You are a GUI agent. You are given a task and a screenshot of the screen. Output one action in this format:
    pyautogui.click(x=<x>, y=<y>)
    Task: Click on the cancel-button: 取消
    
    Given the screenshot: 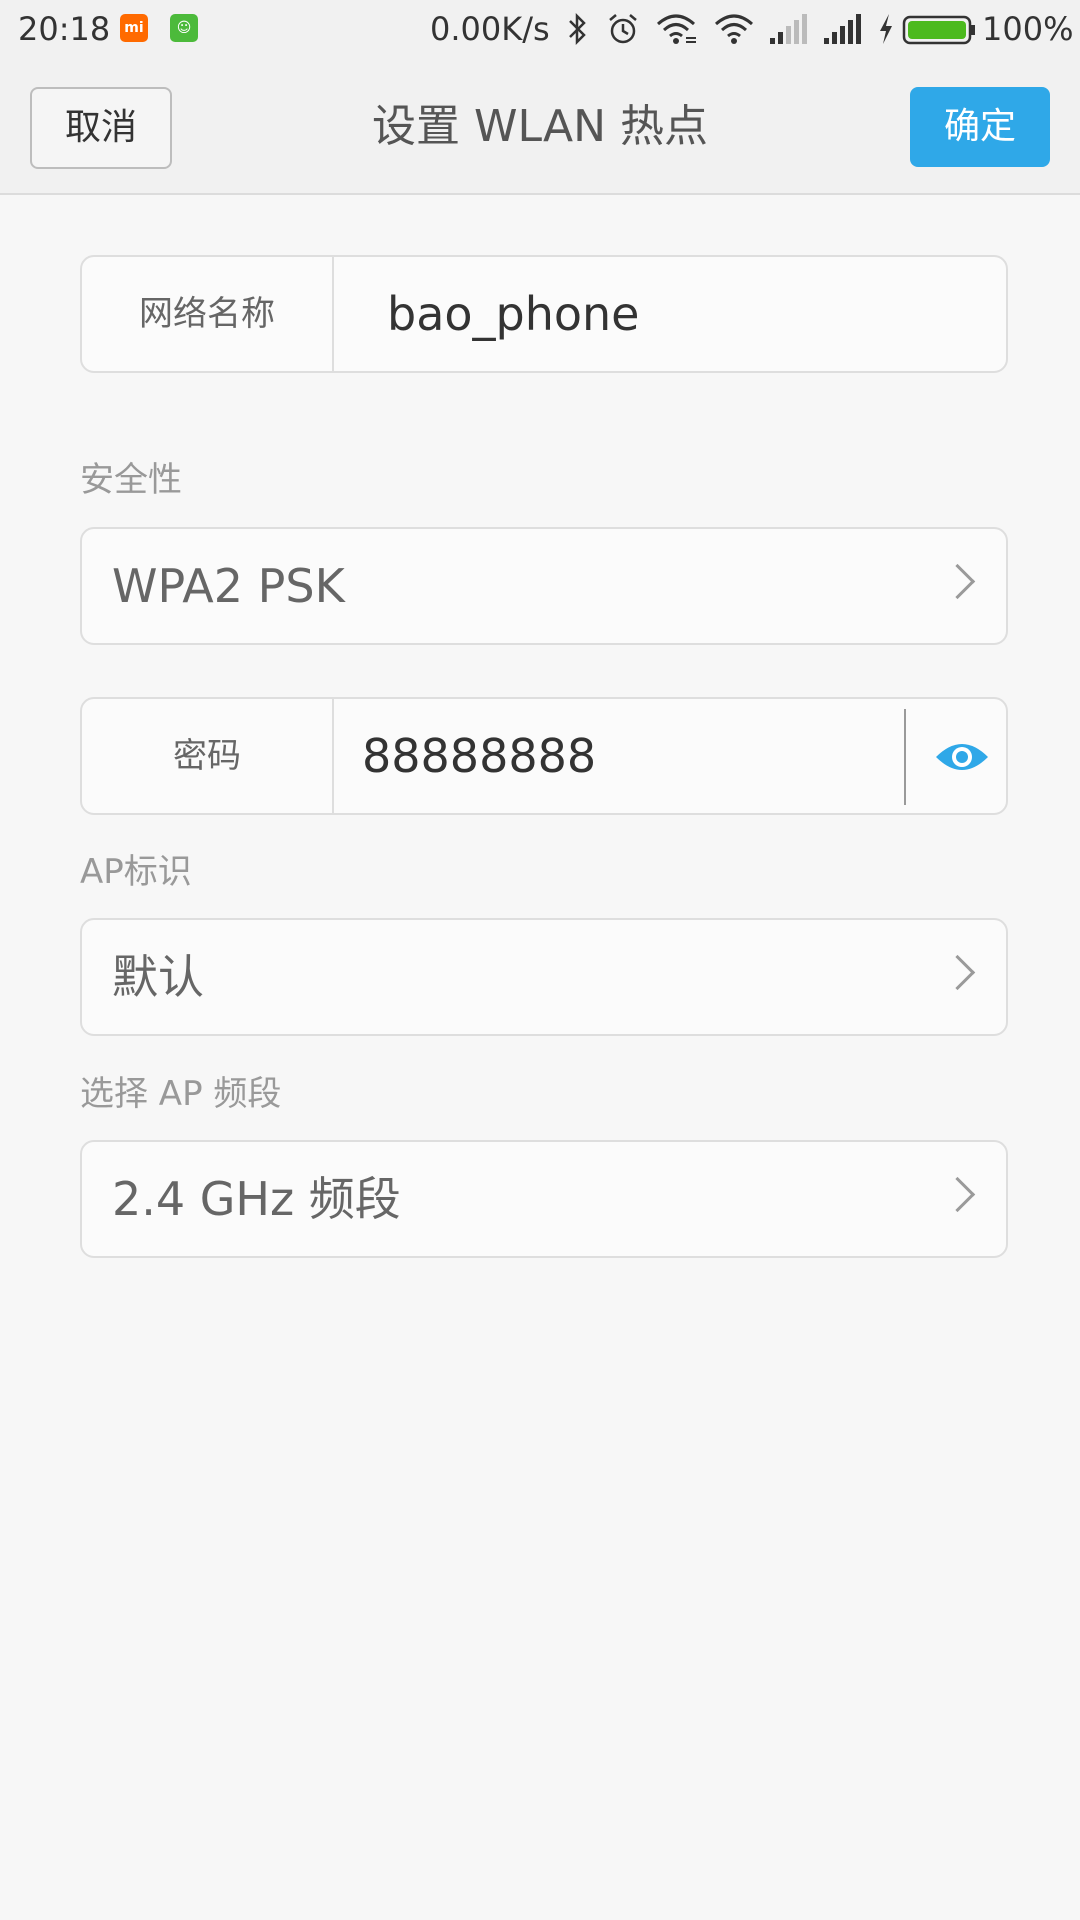 What is the action you would take?
    pyautogui.click(x=101, y=128)
    